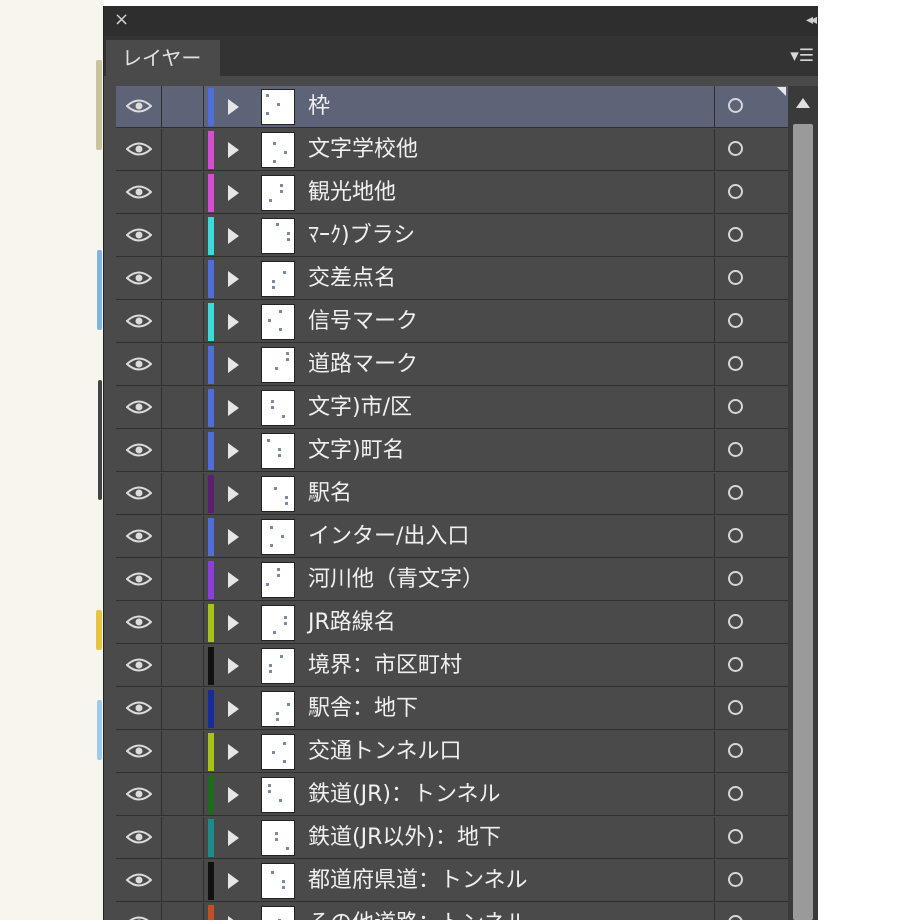 The height and width of the screenshot is (920, 920). I want to click on layer-name: 都道府県道：トンネル, so click(418, 881).